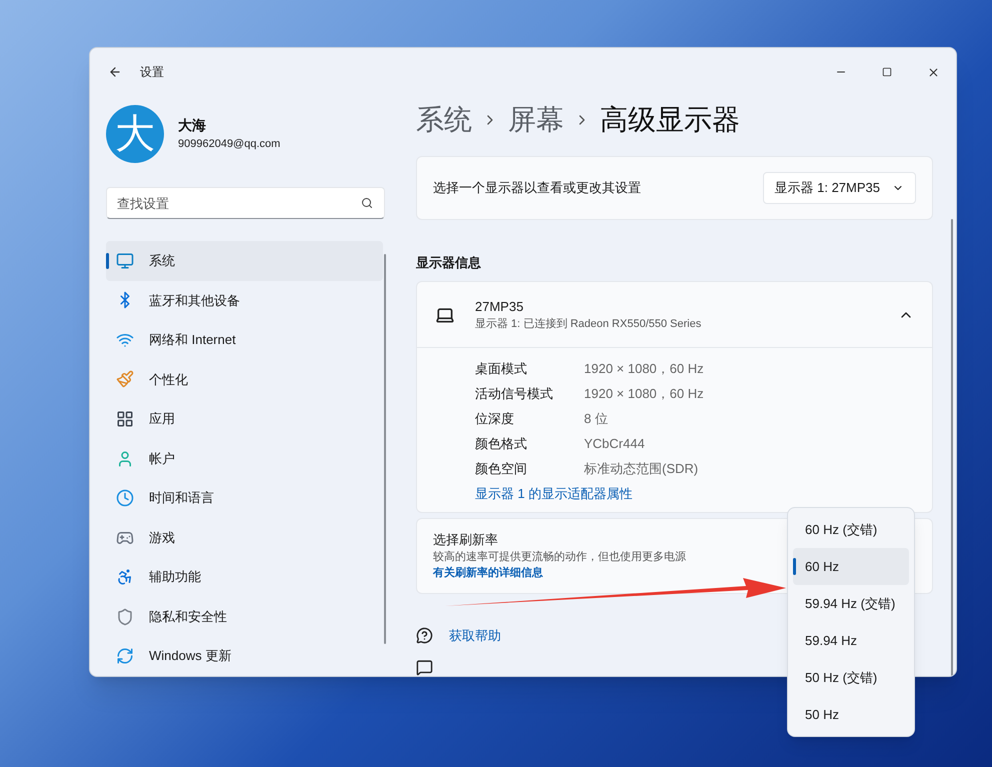  What do you see at coordinates (135, 134) in the screenshot?
I see `avatar: 大` at bounding box center [135, 134].